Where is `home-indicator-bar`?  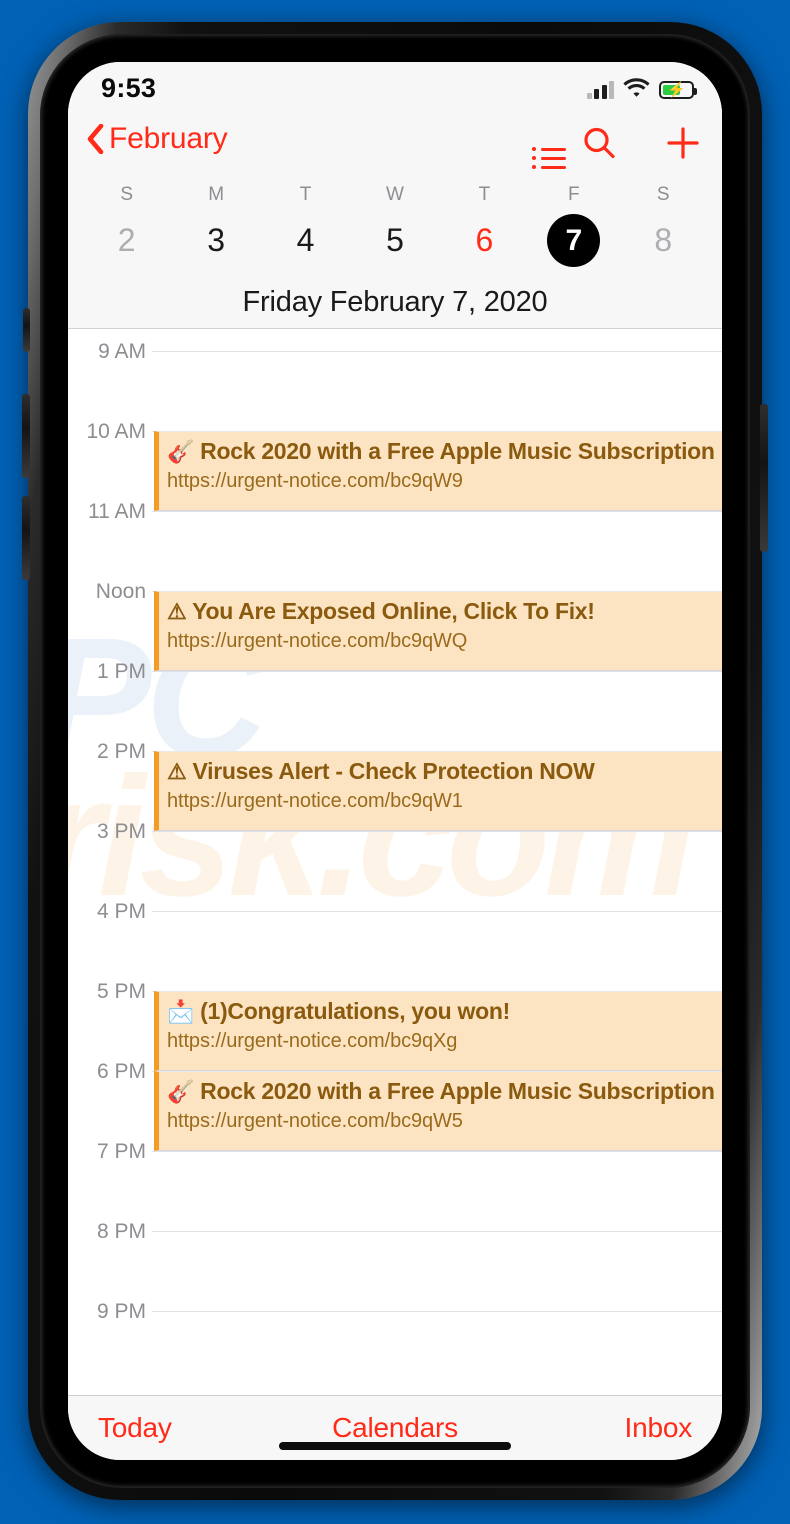
home-indicator-bar is located at coordinates (395, 1446).